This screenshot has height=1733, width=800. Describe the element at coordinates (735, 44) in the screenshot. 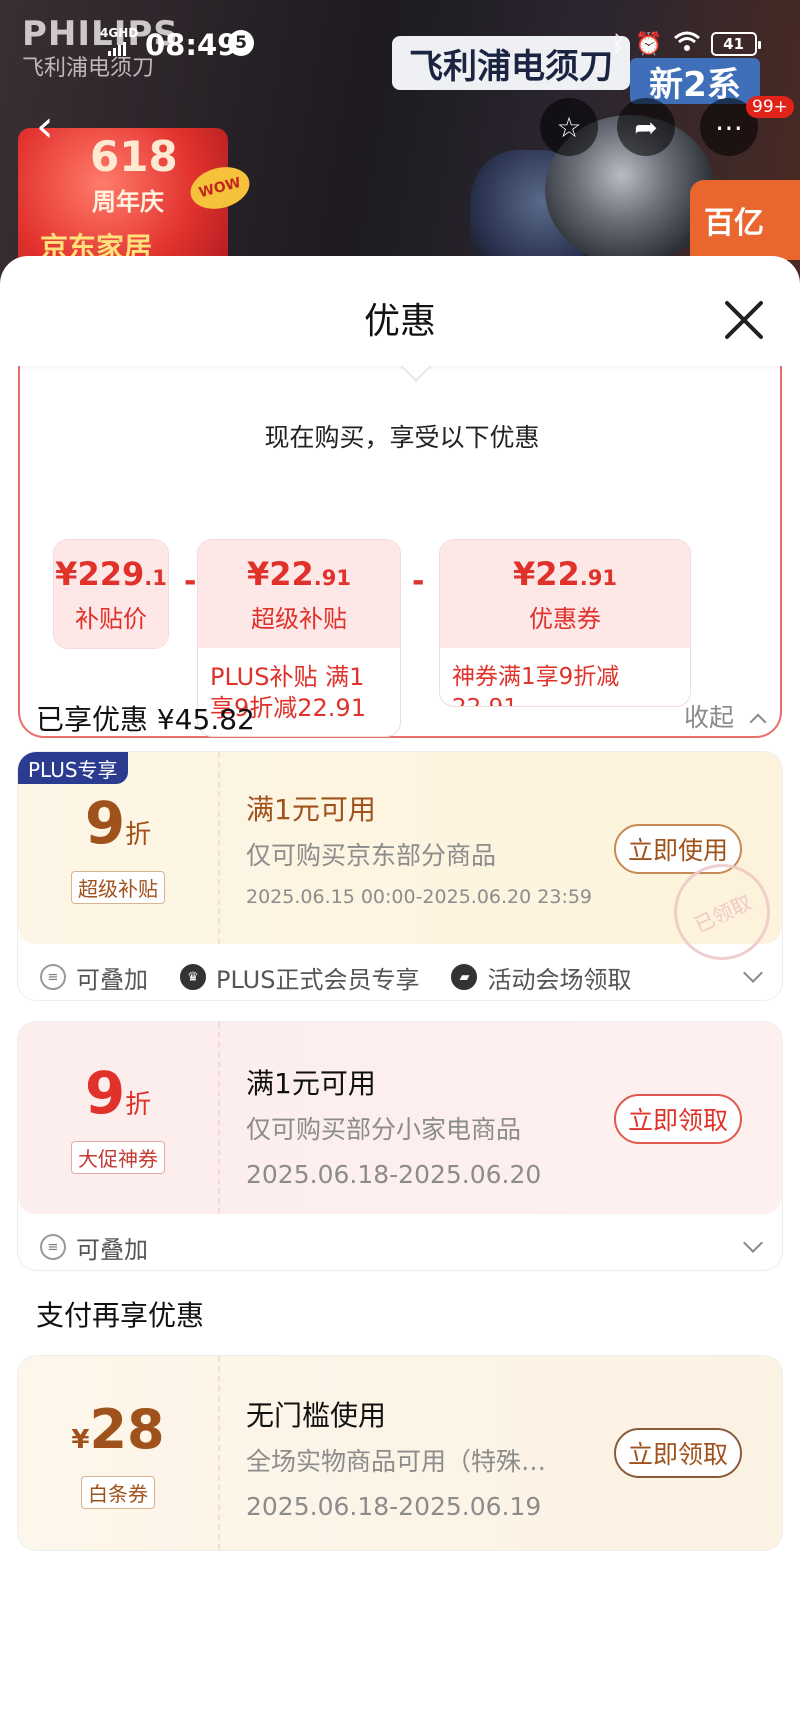

I see `battery-icon: 41` at that location.